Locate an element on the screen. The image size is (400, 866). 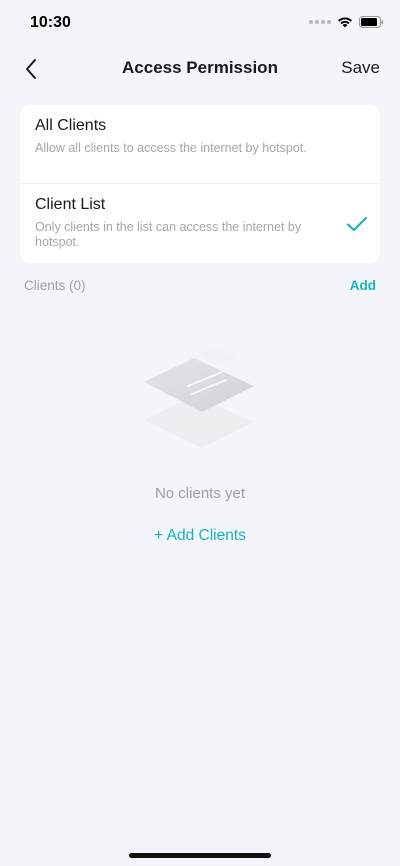
battery-icon is located at coordinates (371, 22).